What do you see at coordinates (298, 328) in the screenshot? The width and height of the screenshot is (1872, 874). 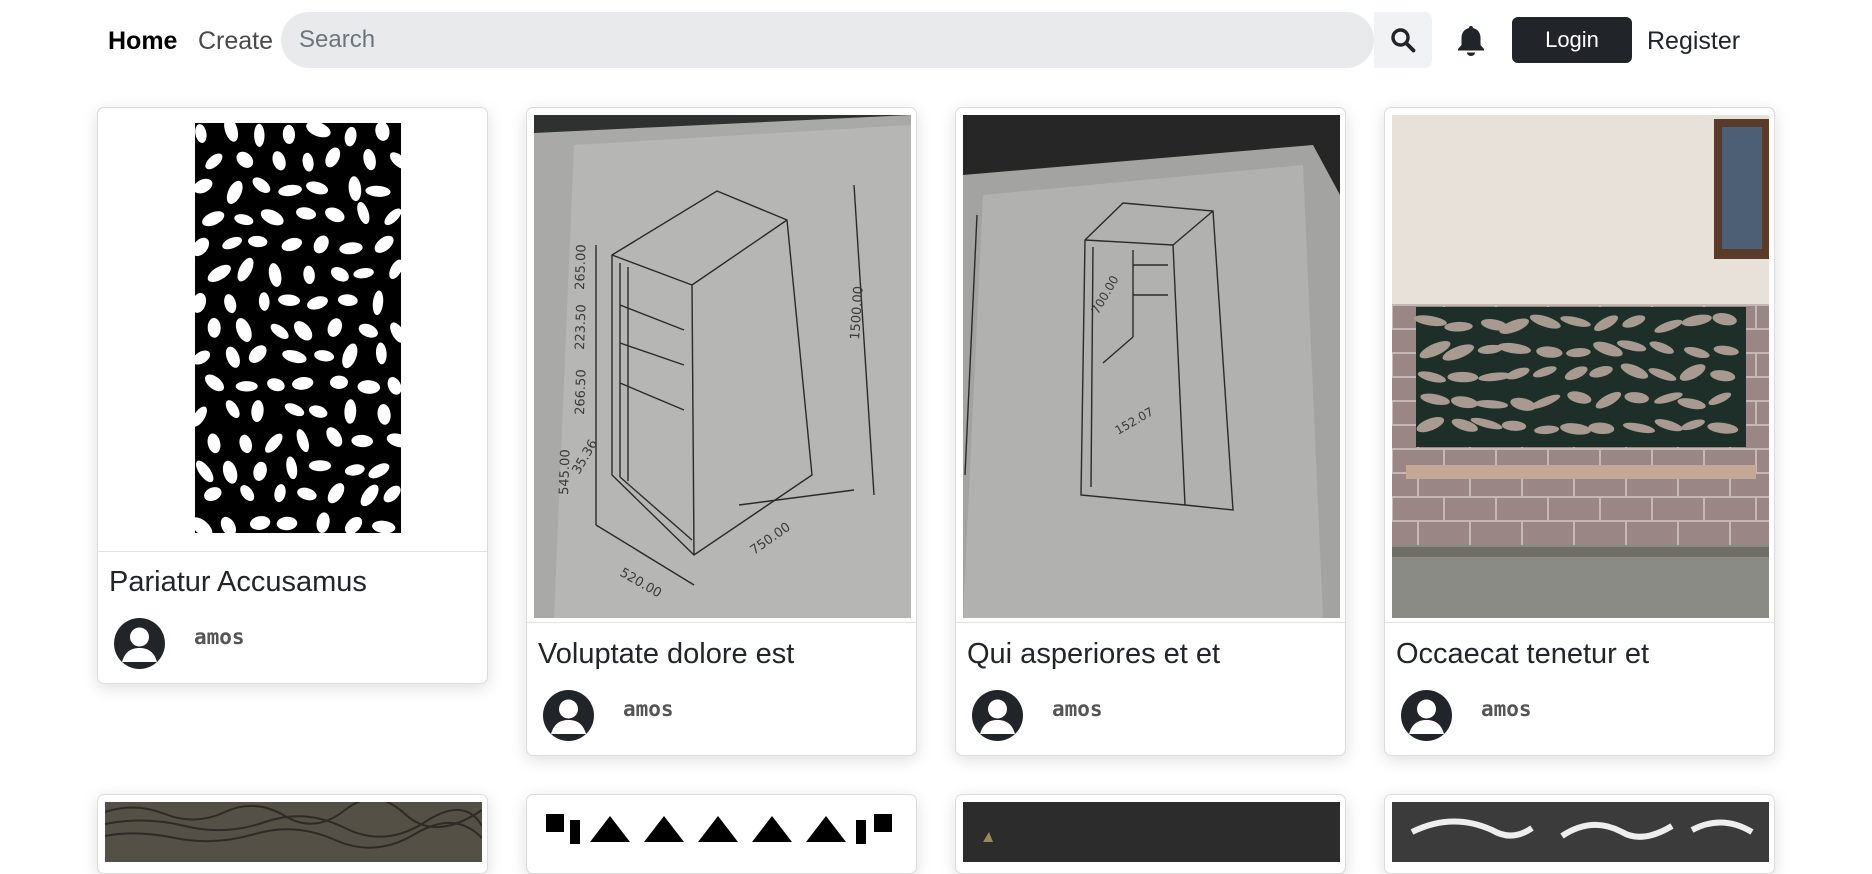 I see `laser-cut-leaf-pattern-image` at bounding box center [298, 328].